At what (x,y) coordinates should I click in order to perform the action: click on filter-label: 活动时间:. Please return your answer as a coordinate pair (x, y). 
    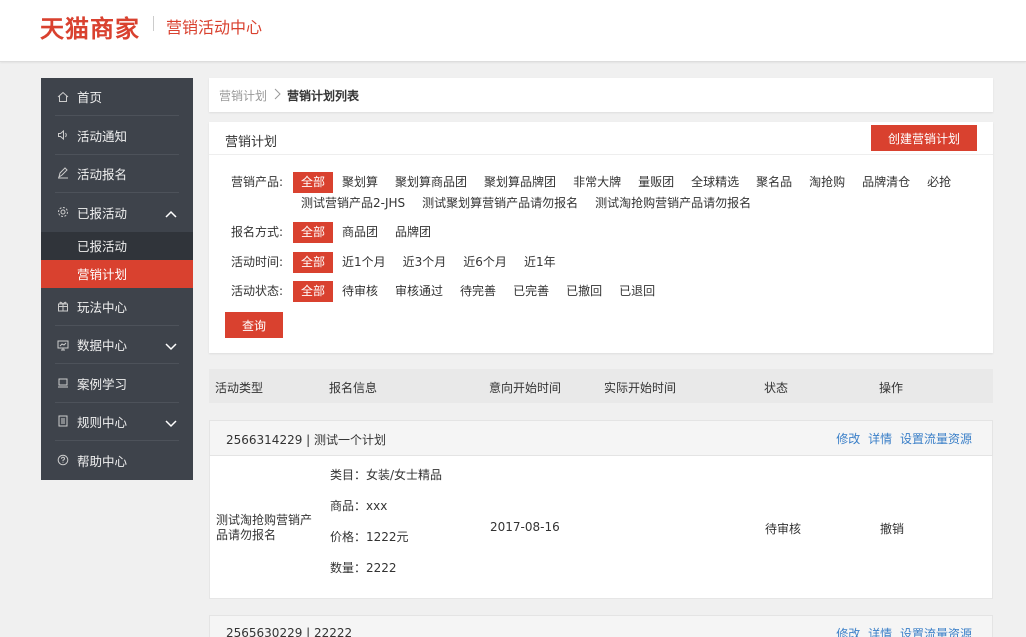
    Looking at the image, I should click on (257, 262).